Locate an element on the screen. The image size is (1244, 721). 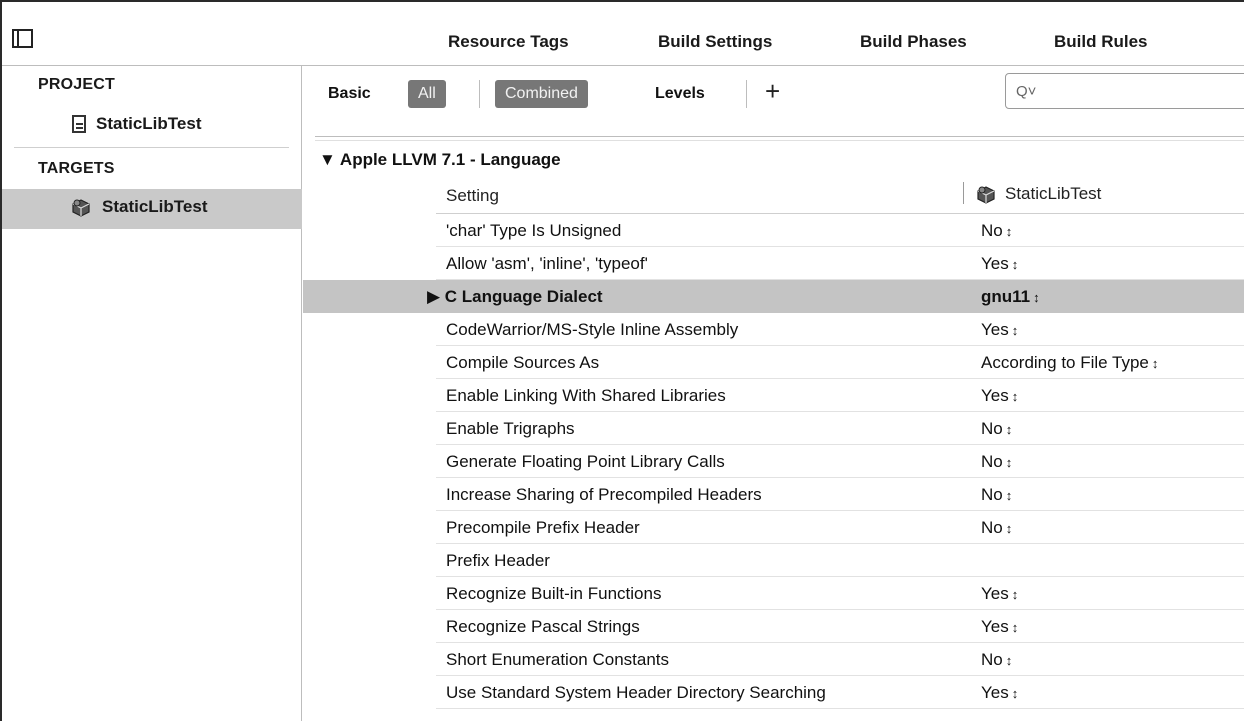
targets-heading: TARGETS is located at coordinates (76, 168).